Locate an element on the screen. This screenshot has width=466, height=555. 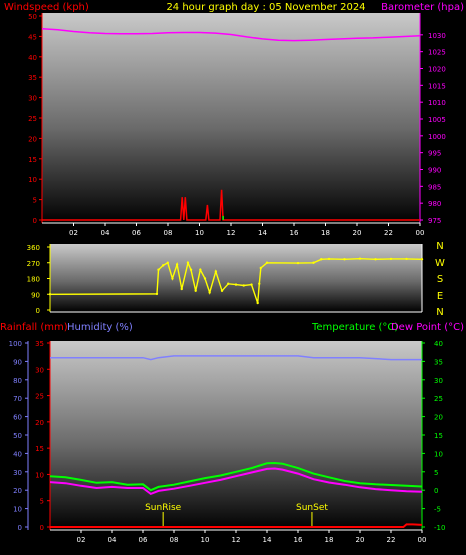
barometer-axis-label: Barometer (hpa) is located at coordinates (422, 7).